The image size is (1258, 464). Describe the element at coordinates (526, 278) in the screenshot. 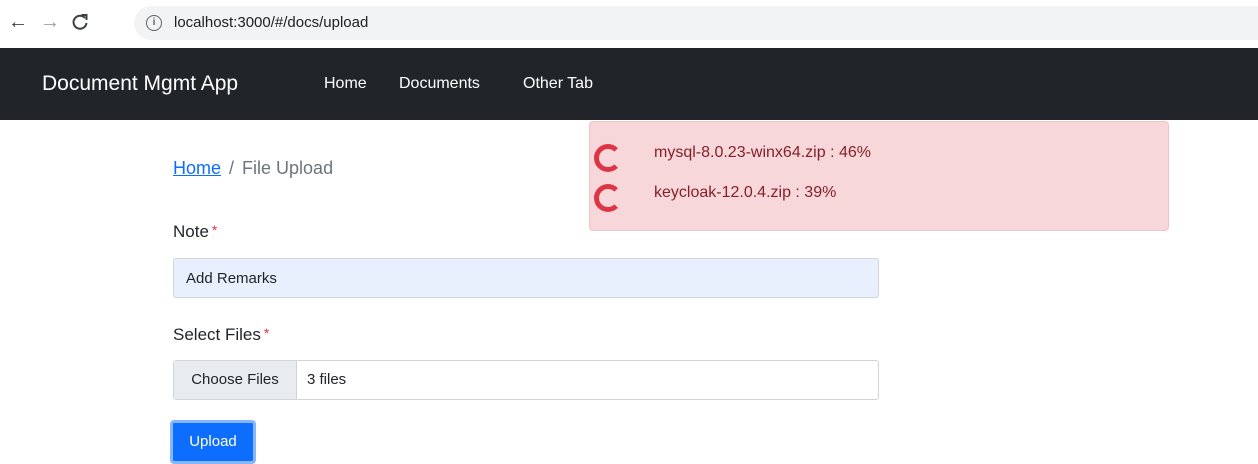

I see `note-input` at that location.